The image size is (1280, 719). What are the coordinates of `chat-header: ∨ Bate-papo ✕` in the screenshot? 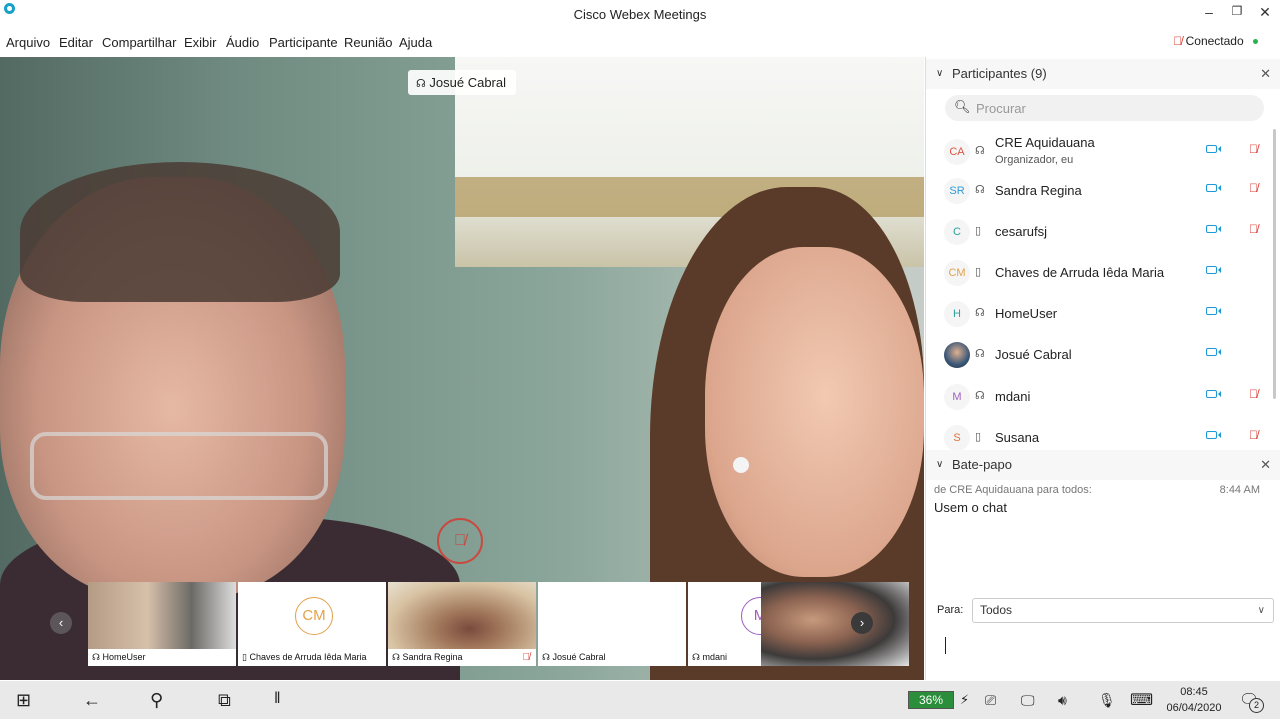 It's located at (1103, 465).